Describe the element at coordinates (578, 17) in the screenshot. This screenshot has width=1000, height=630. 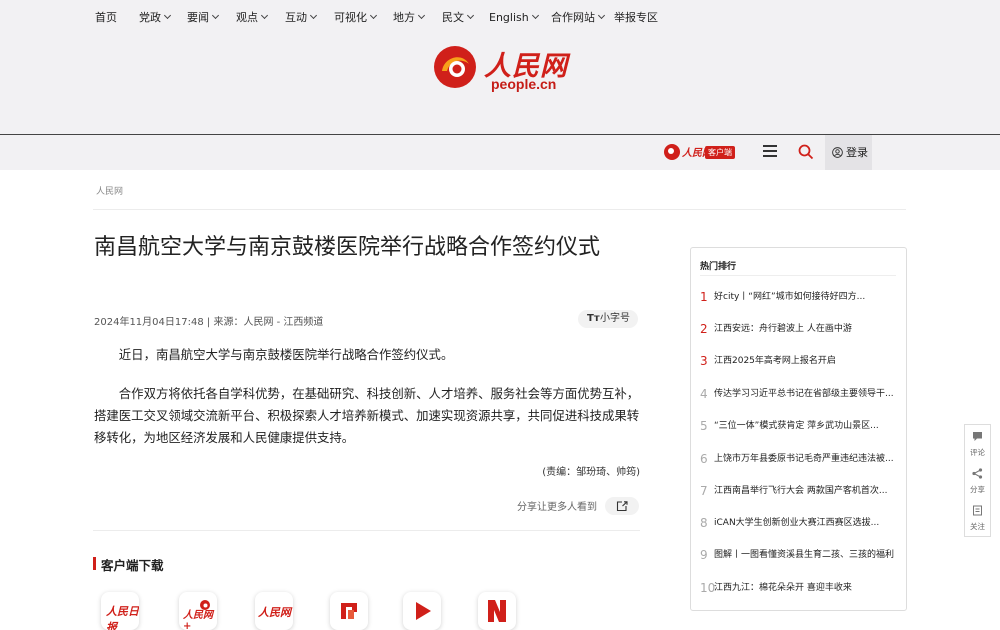
I see `nav-partners: 合作网站` at that location.